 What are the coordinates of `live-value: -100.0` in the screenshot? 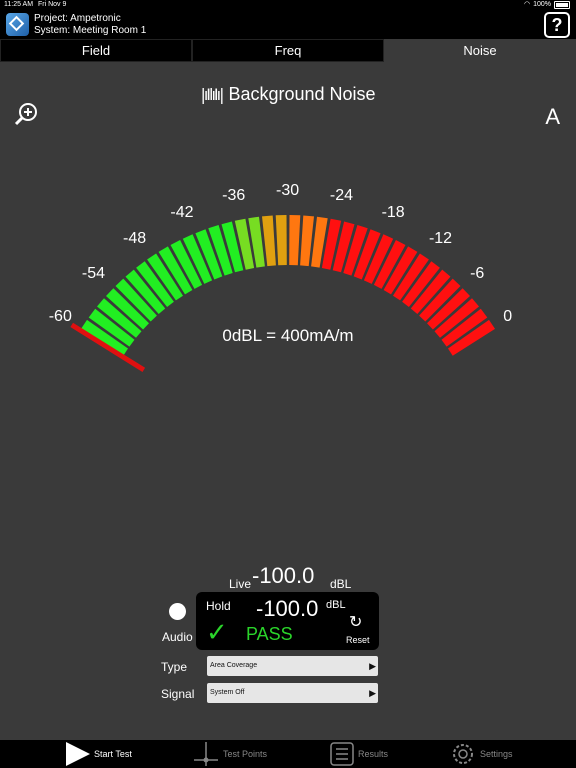 It's located at (283, 575).